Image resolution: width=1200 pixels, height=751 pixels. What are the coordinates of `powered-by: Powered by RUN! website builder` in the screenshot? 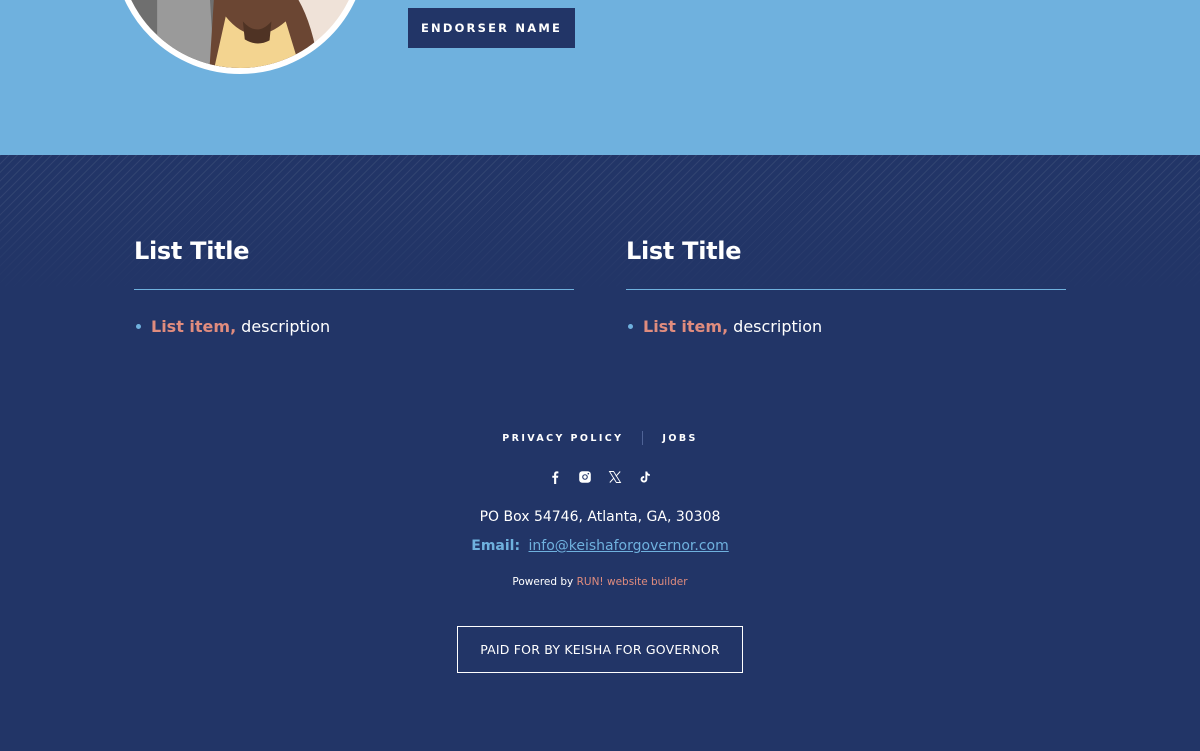 It's located at (600, 582).